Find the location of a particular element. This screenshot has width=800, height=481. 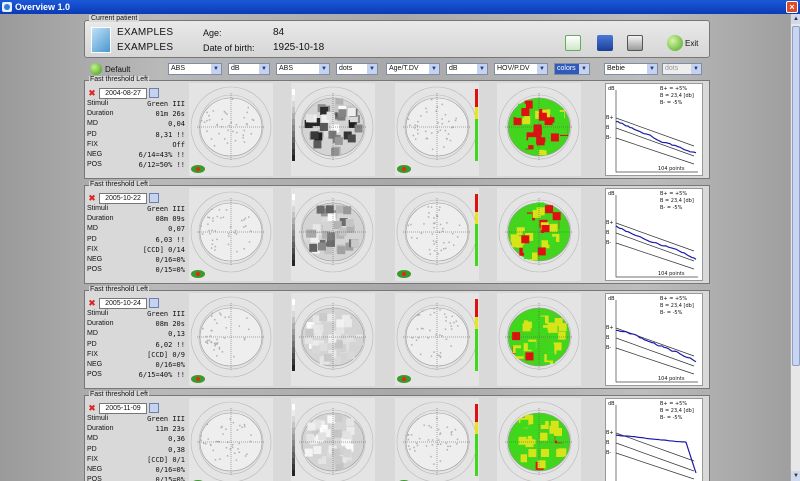

stat-value: 6/14=43% !! is located at coordinates (161, 154).